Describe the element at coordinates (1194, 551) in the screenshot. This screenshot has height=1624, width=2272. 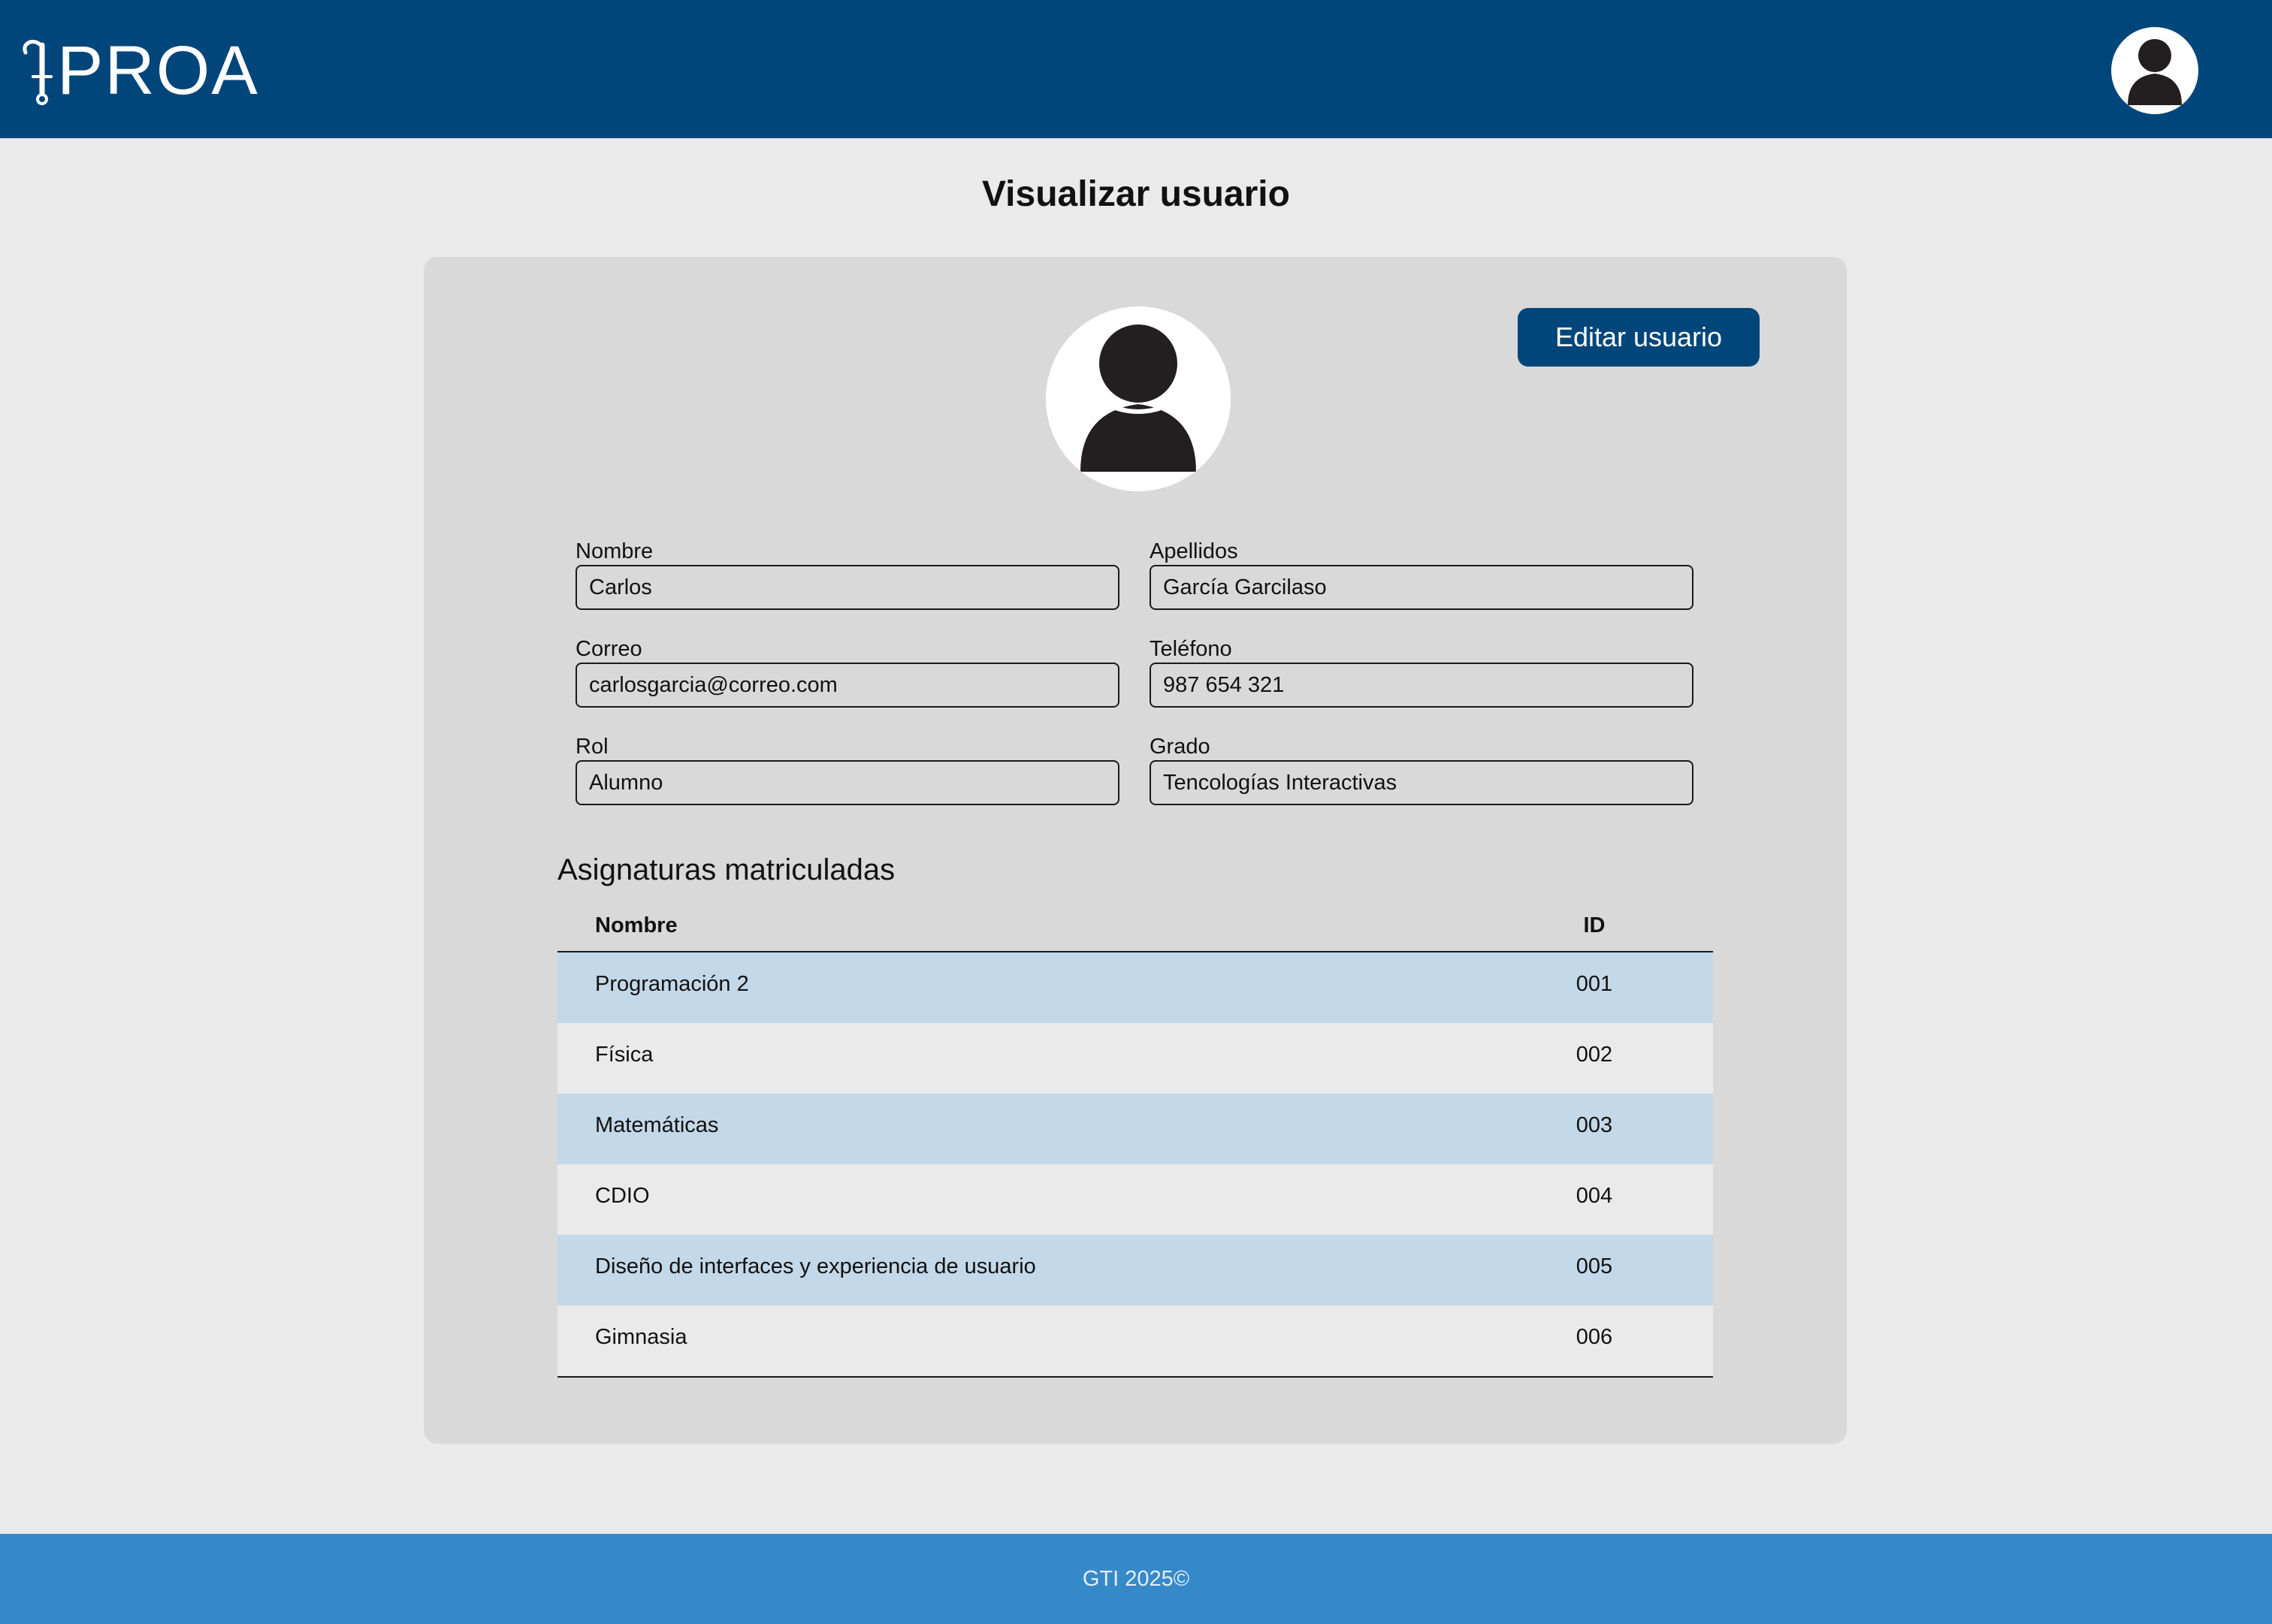
I see `apellidos-label: Apellidos` at that location.